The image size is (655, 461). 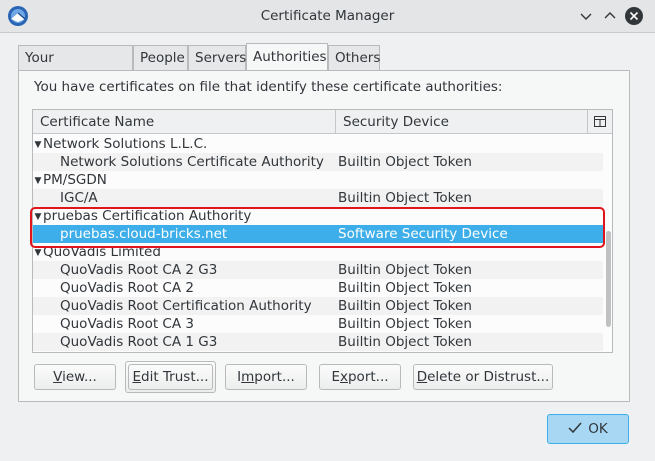 I want to click on table-row: QuoVadis Root CA 2 Builtin Object Token, so click(x=318, y=288).